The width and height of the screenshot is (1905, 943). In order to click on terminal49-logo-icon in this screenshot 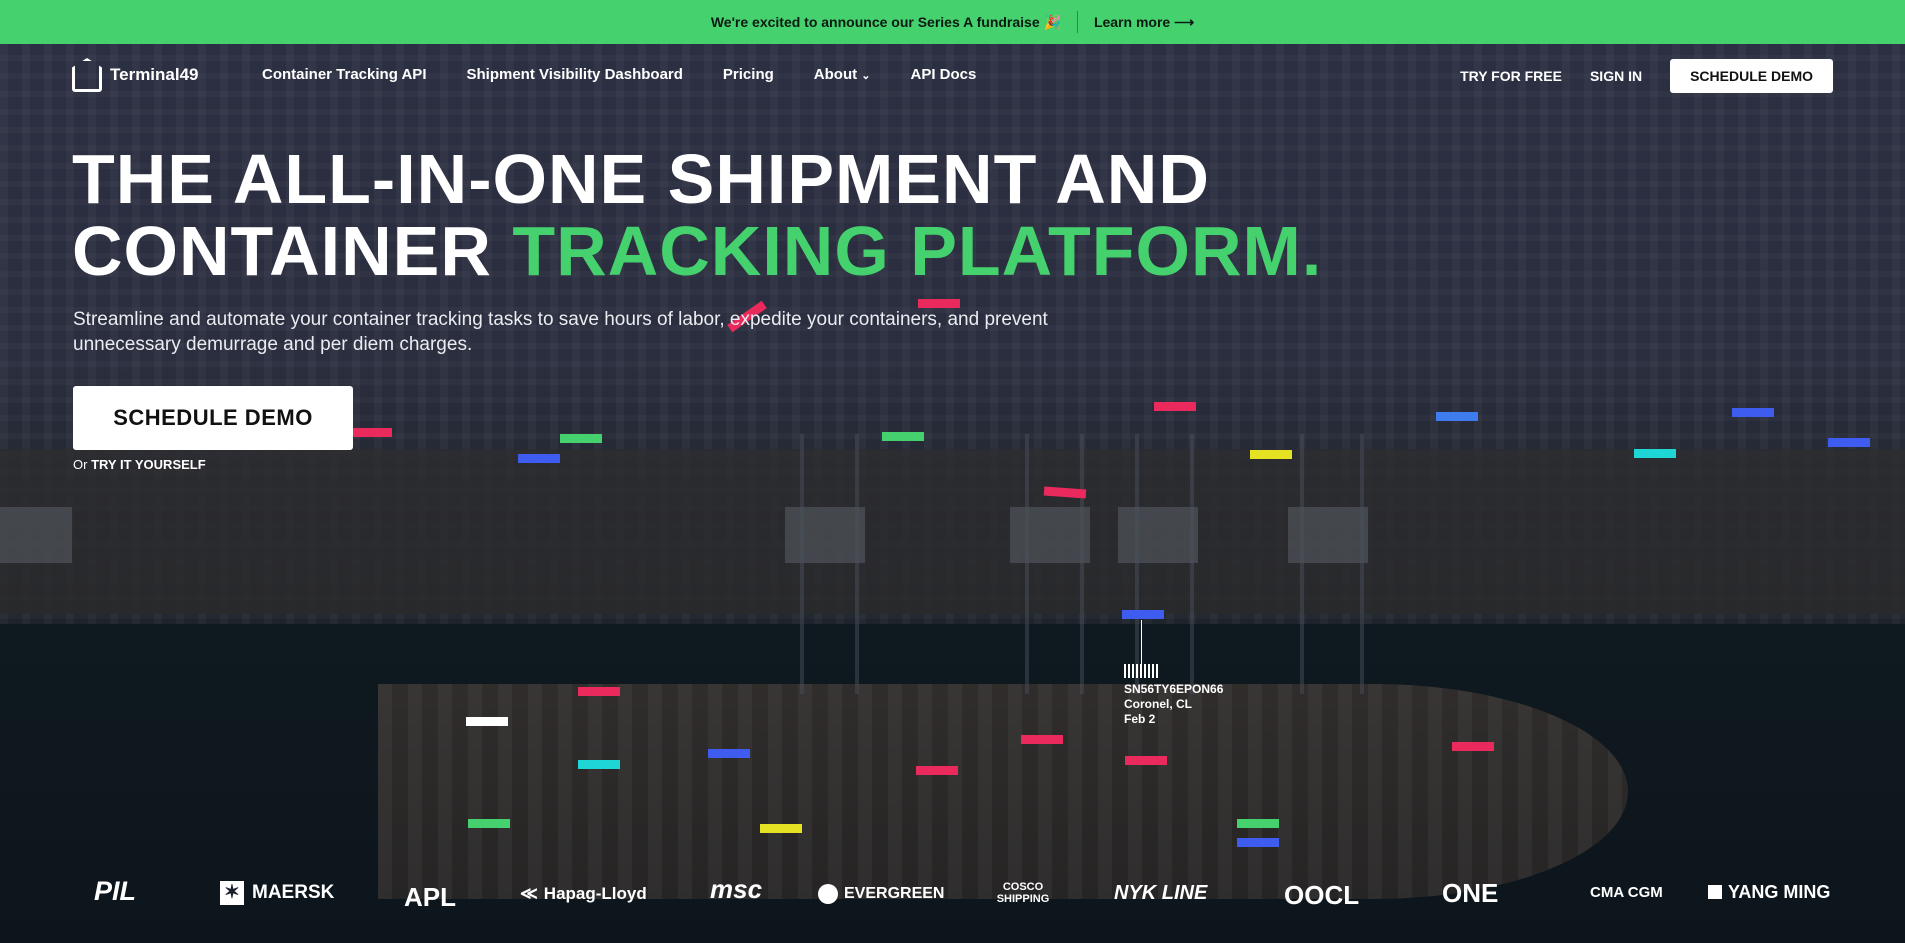, I will do `click(87, 75)`.